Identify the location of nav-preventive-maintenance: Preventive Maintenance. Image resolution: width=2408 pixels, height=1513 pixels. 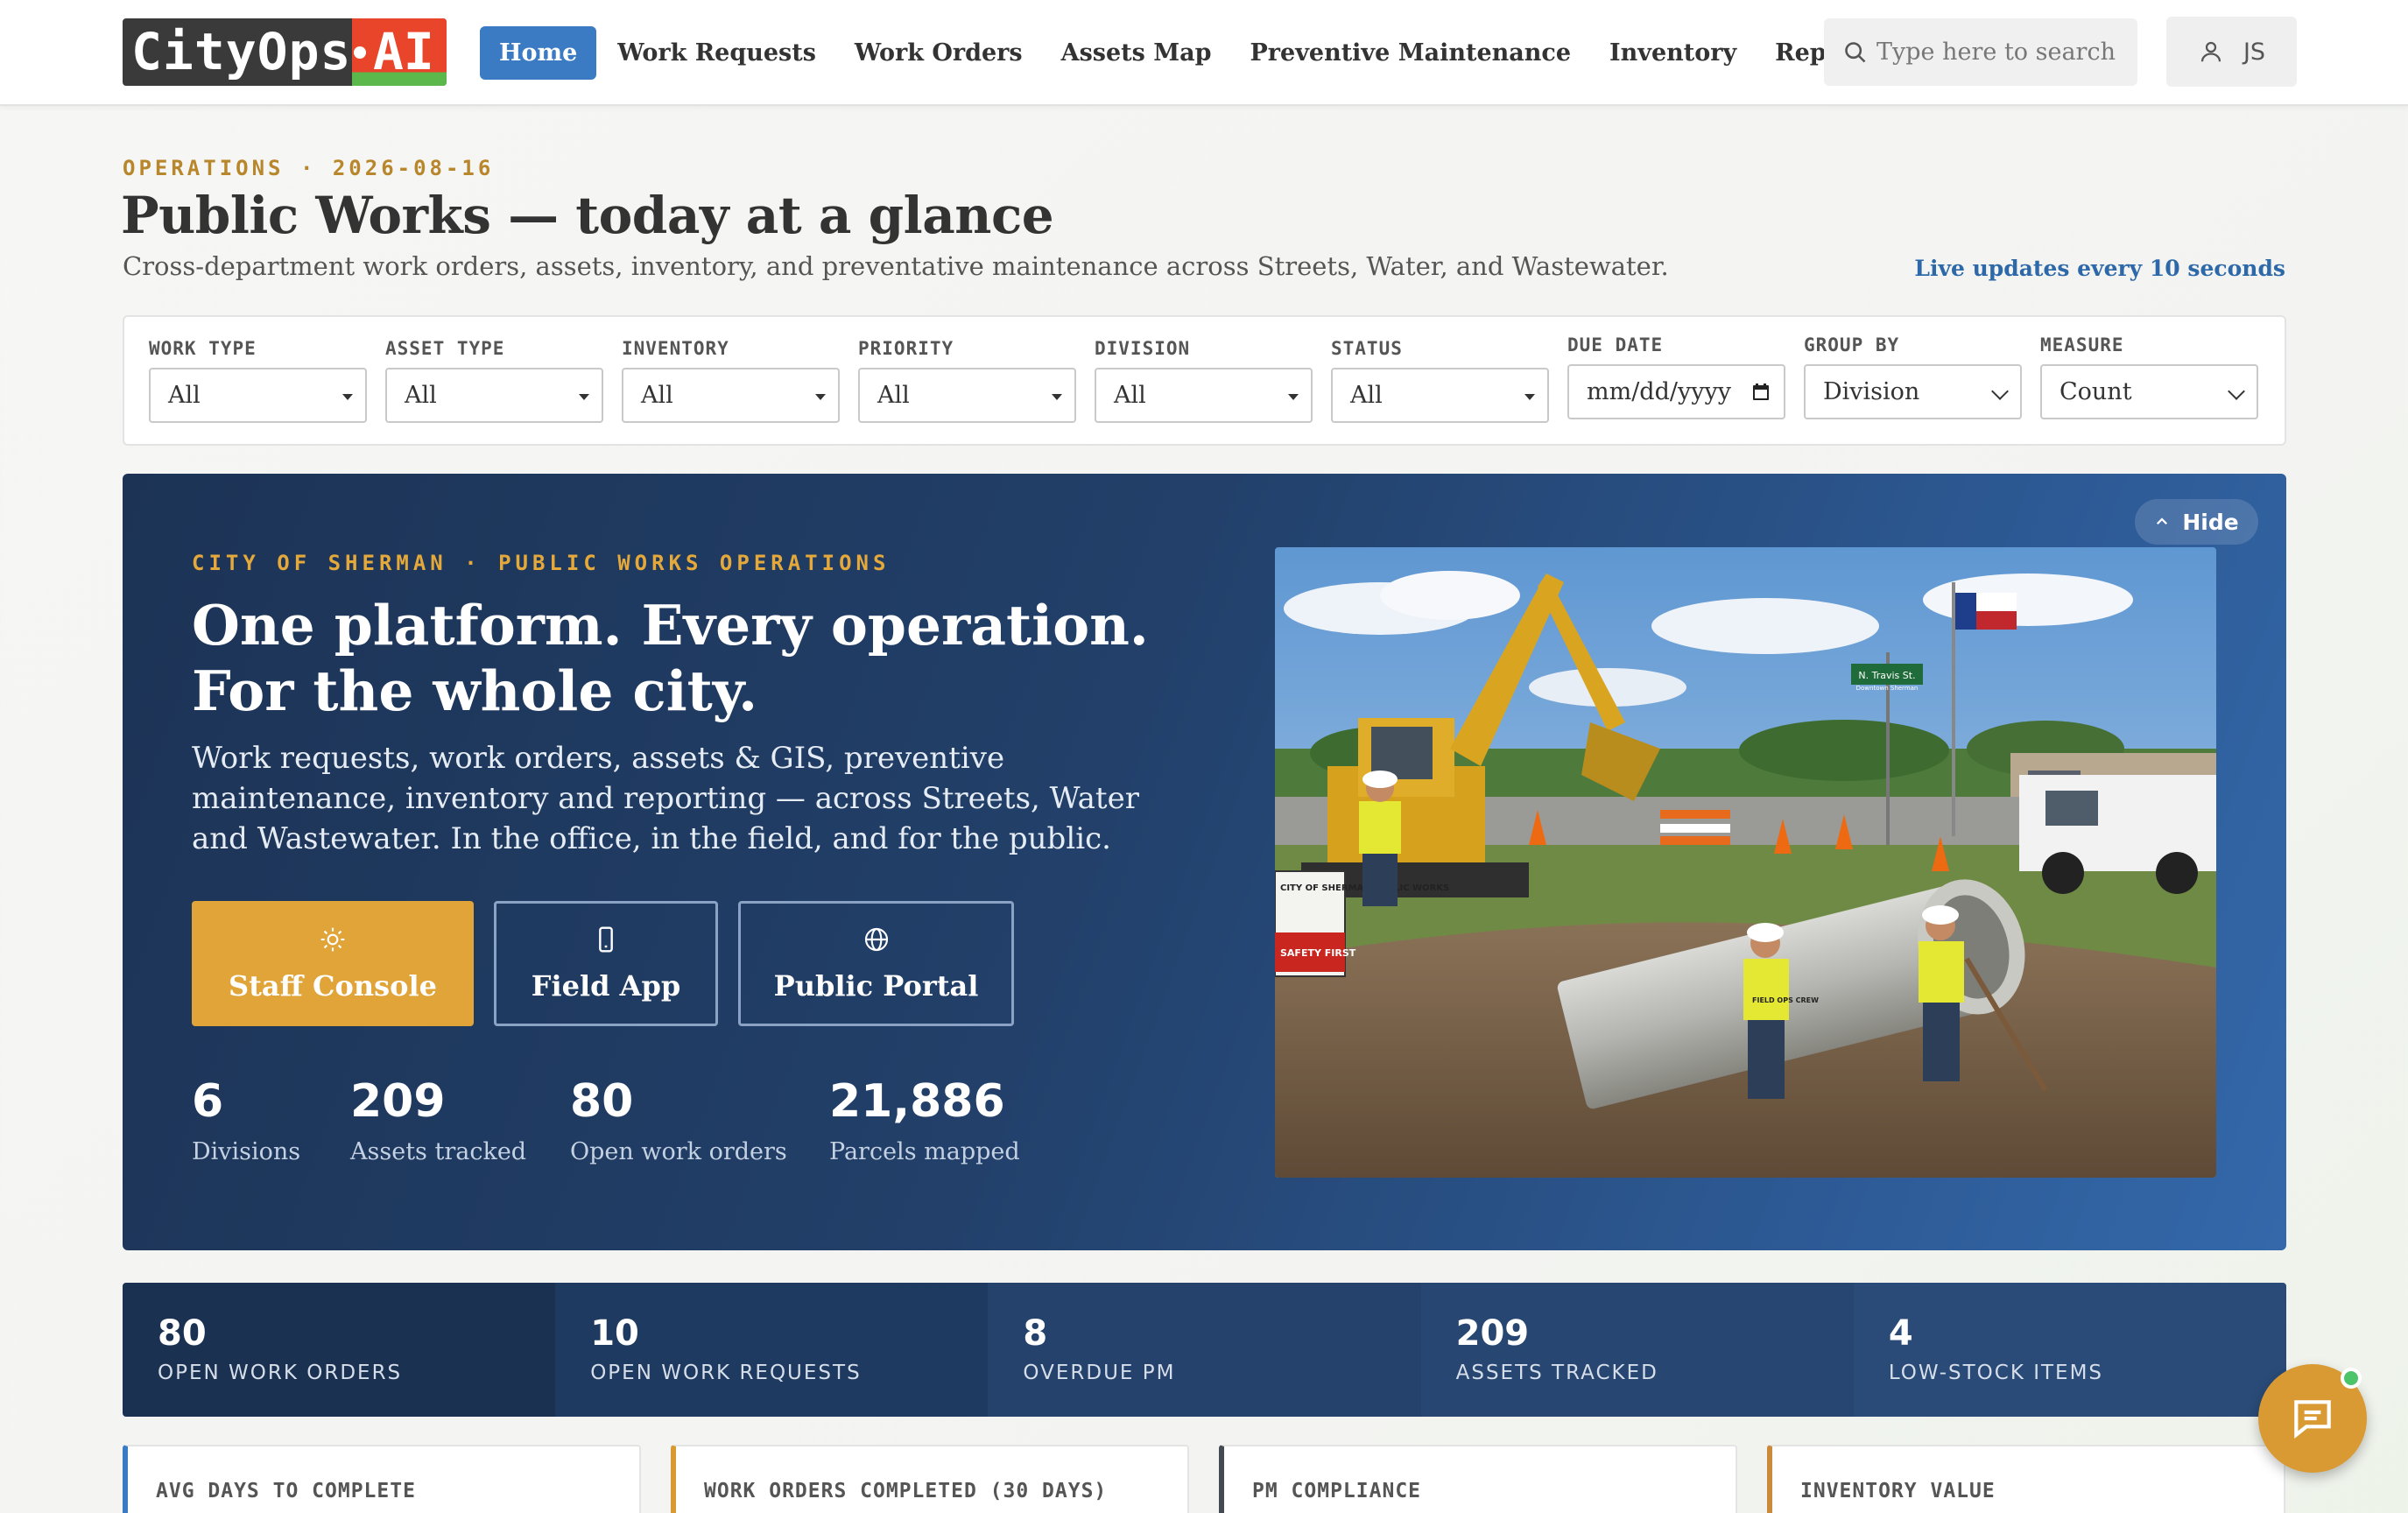
(1411, 53).